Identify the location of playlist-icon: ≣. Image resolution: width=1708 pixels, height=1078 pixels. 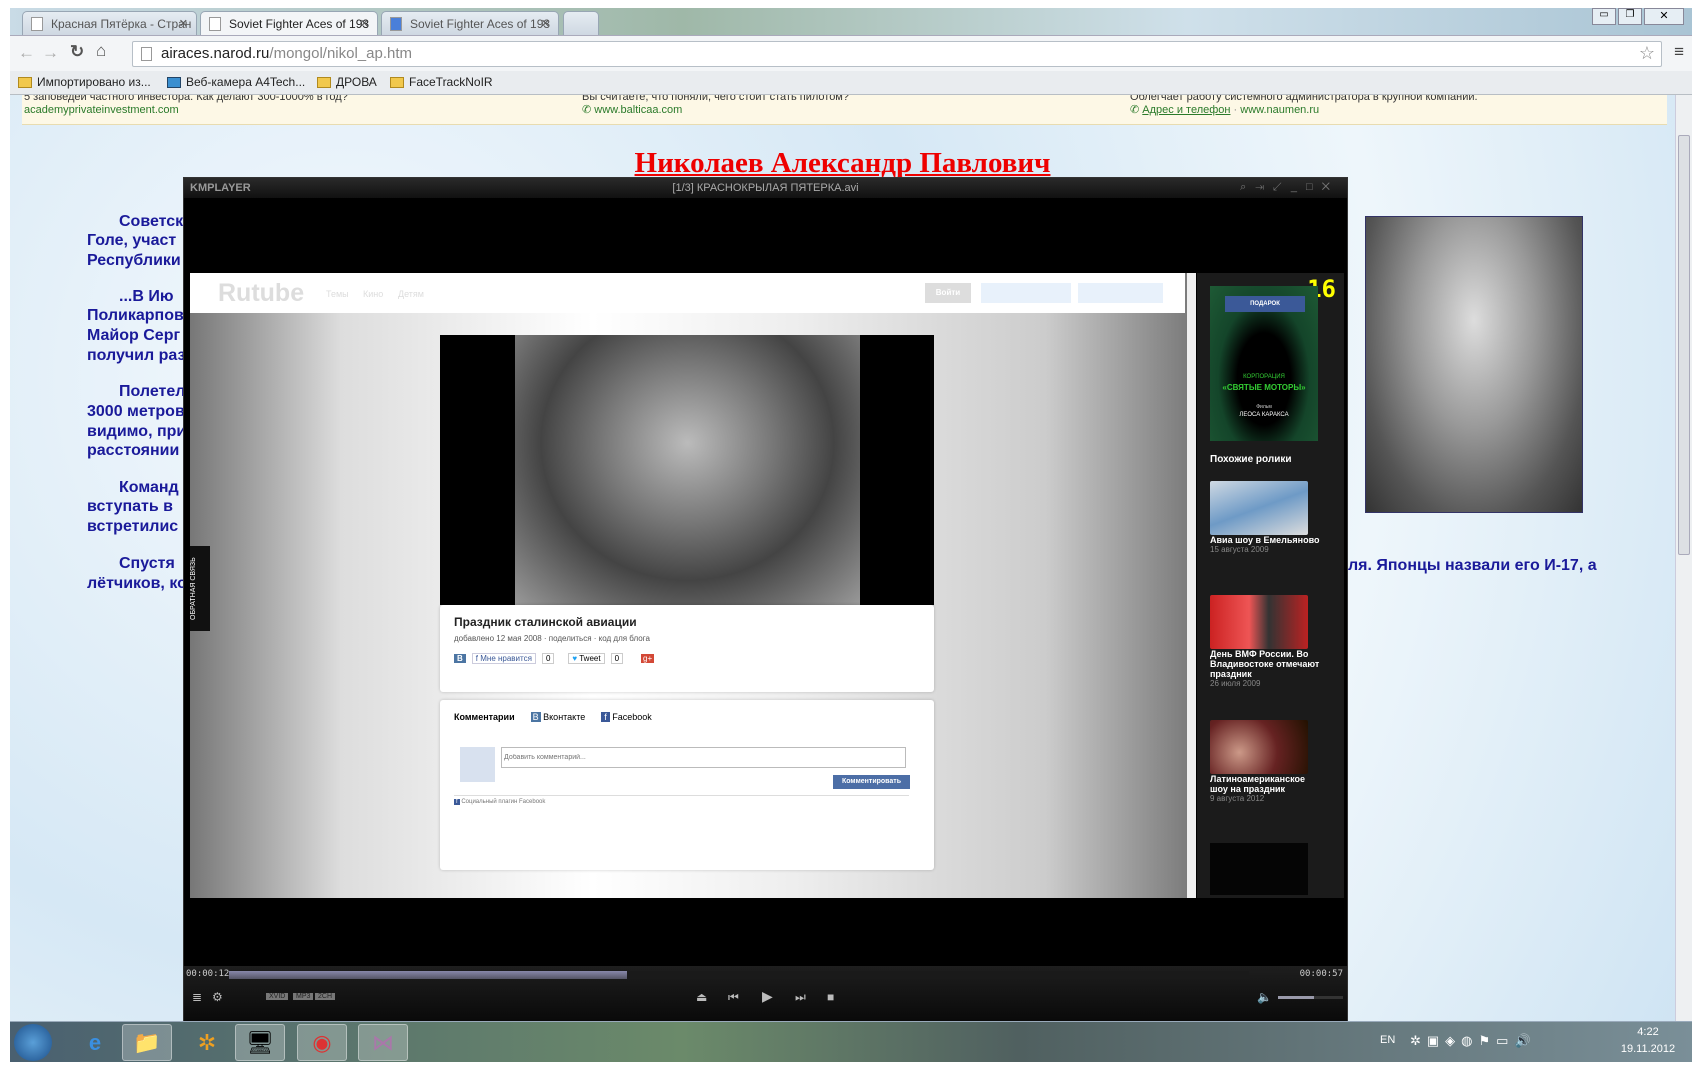
(197, 997).